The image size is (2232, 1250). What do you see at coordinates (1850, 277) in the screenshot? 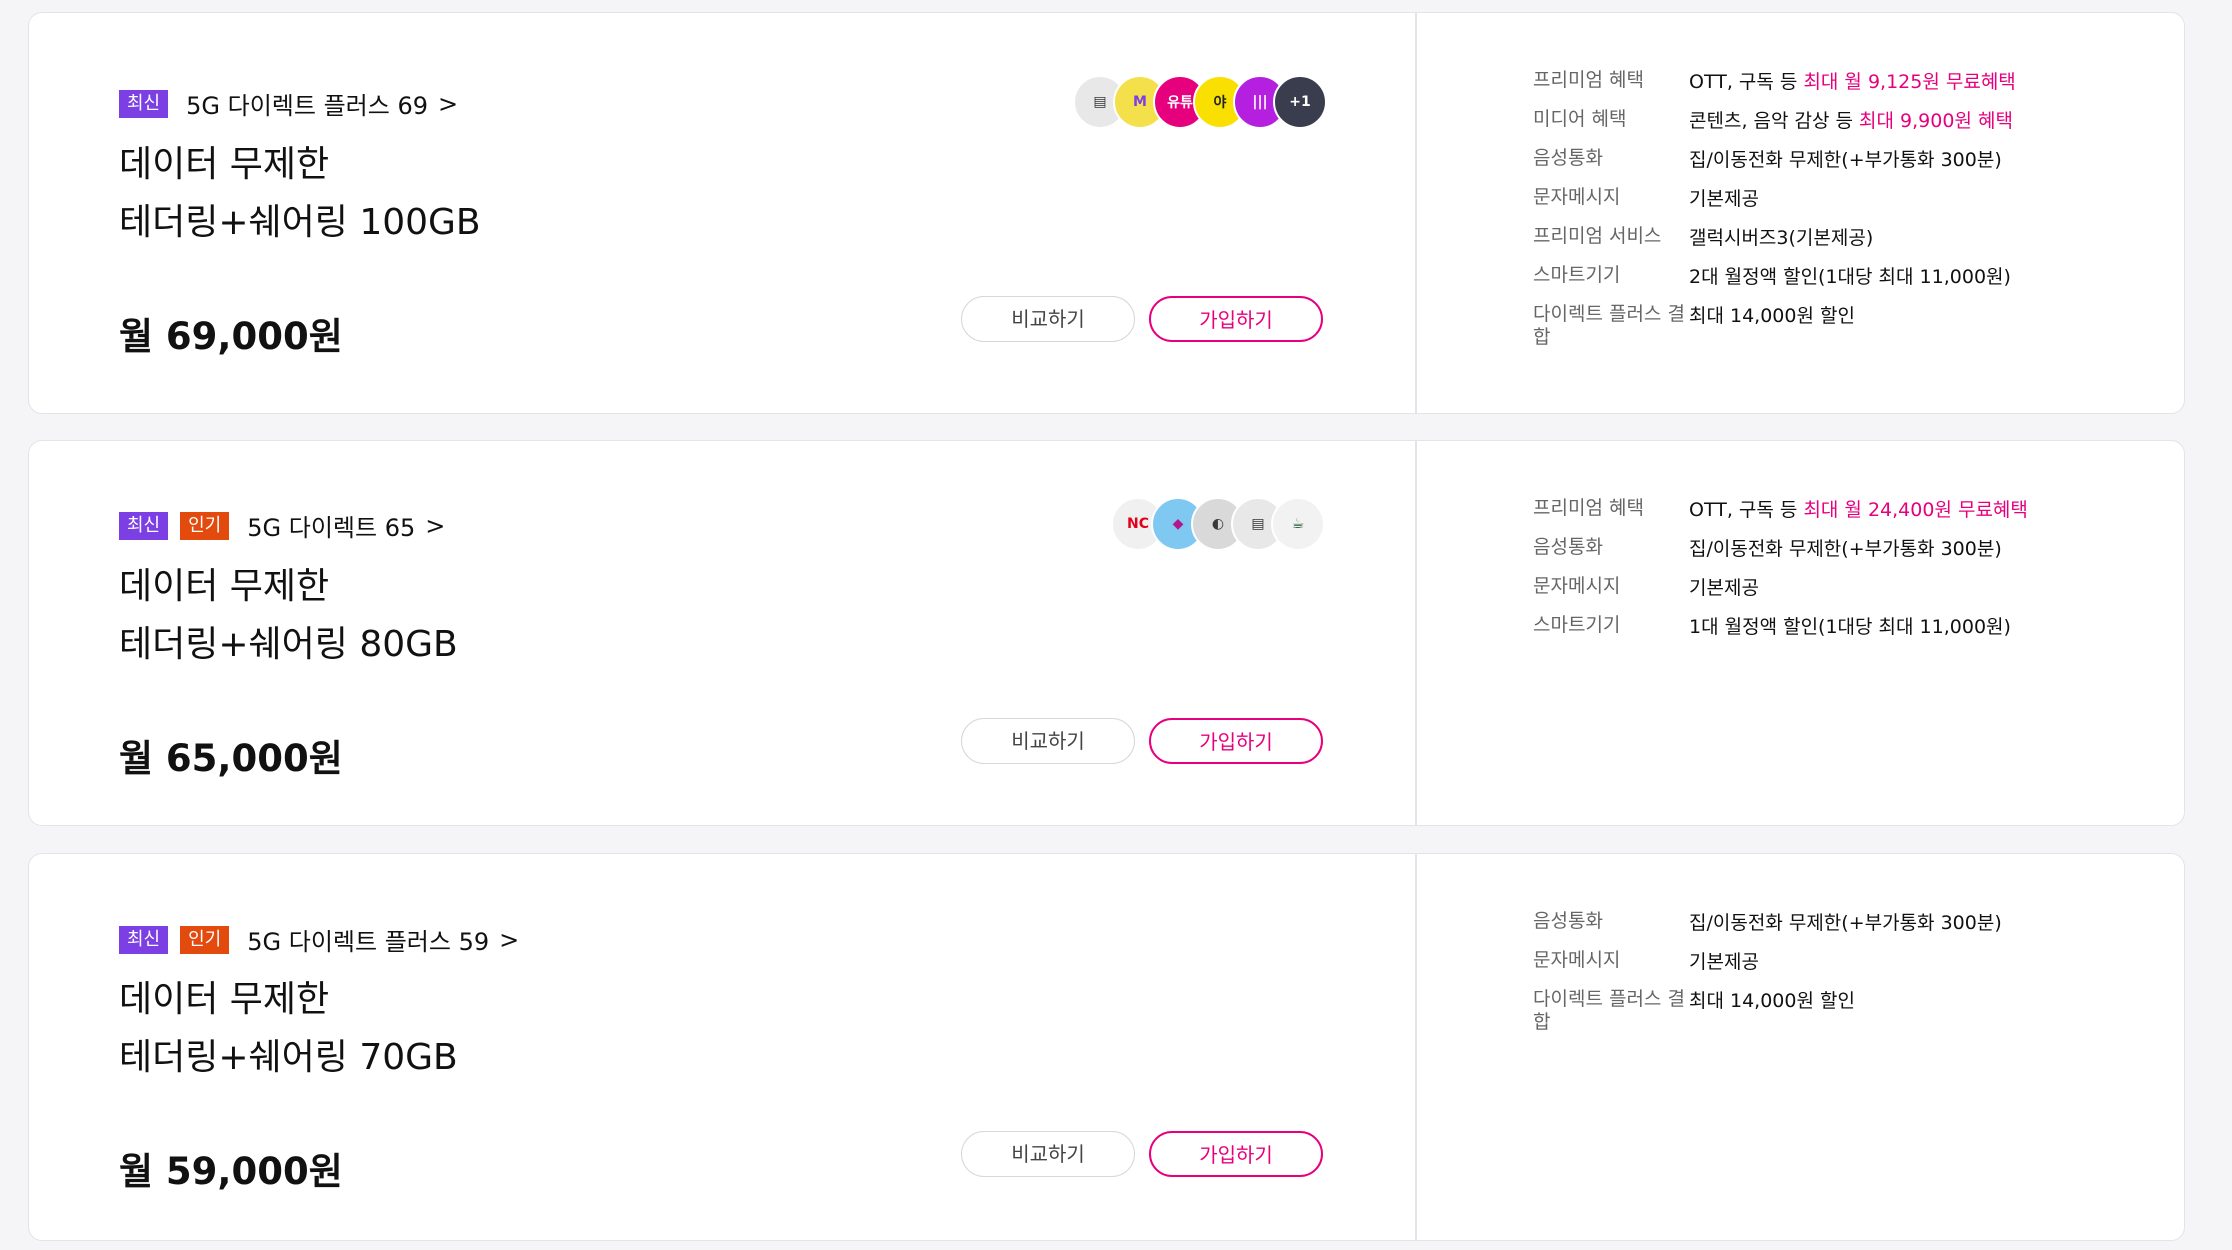
I see `benefit-value-text: 2대 월정액 할인(1대당 최대 11,000원)` at bounding box center [1850, 277].